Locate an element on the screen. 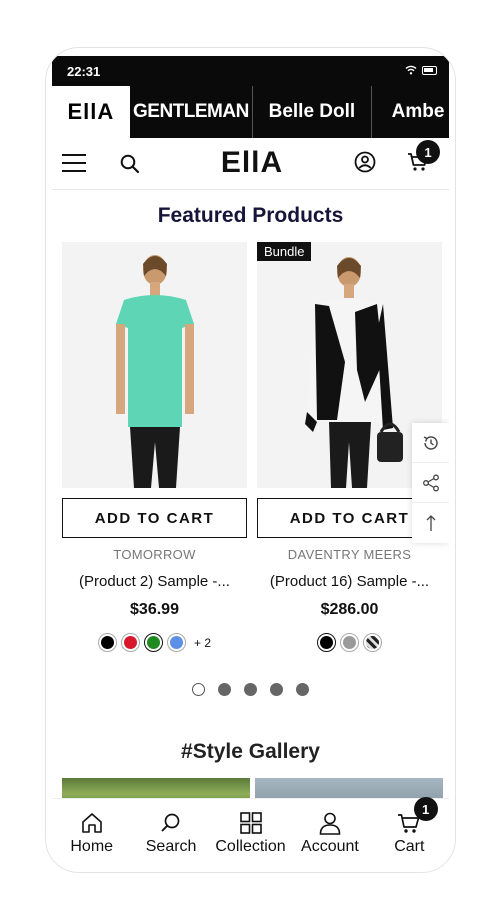 The width and height of the screenshot is (500, 922). floating-actions is located at coordinates (430, 483).